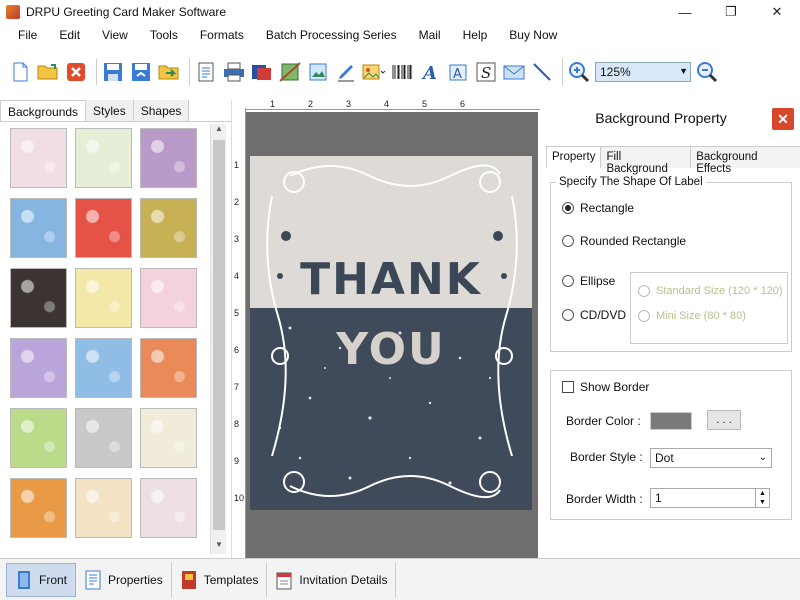 The width and height of the screenshot is (800, 600). What do you see at coordinates (262, 72) in the screenshot?
I see `print-preview-icon` at bounding box center [262, 72].